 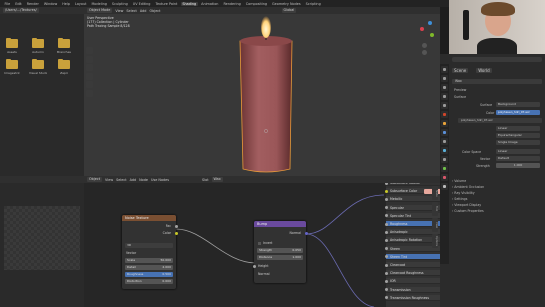 What do you see at coordinates (306, 233) in the screenshot?
I see `socket-normal-out` at bounding box center [306, 233].